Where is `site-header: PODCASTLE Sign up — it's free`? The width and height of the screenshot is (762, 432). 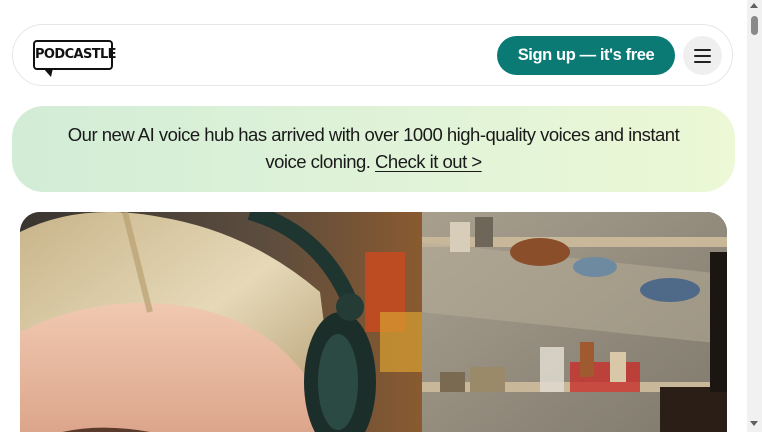
site-header: PODCASTLE Sign up — it's free is located at coordinates (372, 55).